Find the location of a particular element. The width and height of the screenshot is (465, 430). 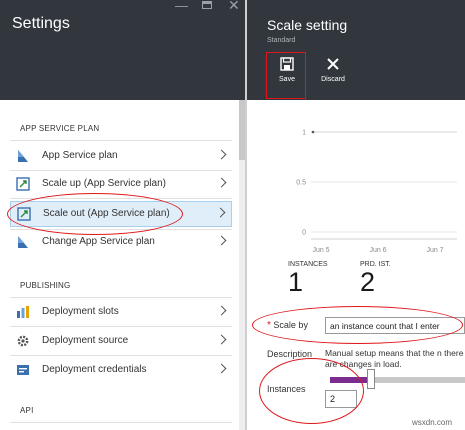

gear-icon is located at coordinates (23, 341).